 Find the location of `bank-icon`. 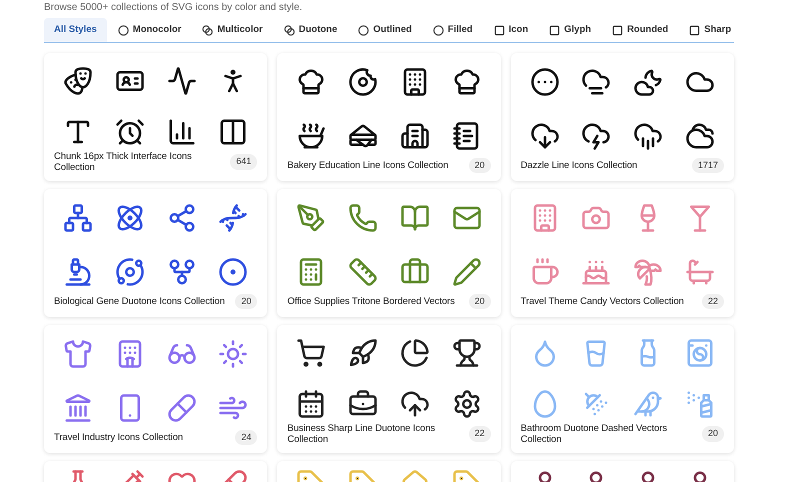

bank-icon is located at coordinates (77, 408).